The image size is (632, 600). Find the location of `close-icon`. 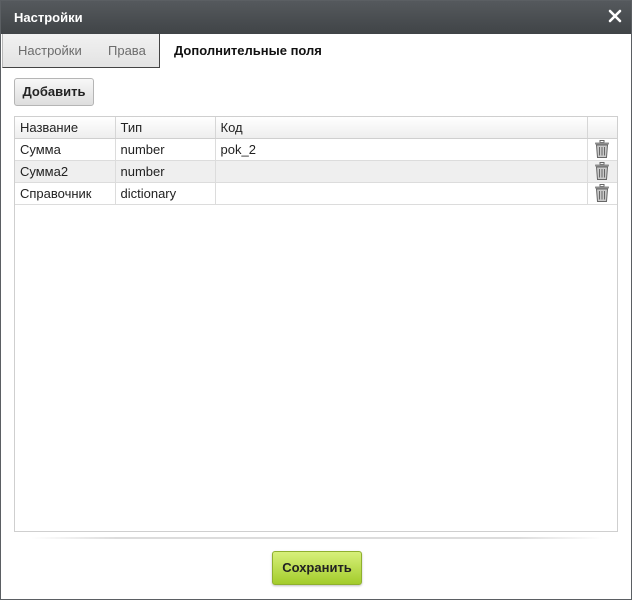

close-icon is located at coordinates (615, 16).